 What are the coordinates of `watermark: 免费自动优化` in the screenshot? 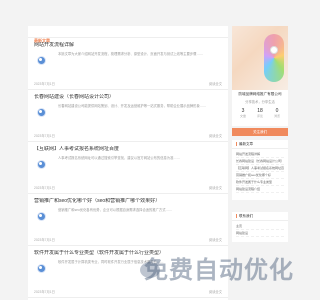 It's located at (210, 268).